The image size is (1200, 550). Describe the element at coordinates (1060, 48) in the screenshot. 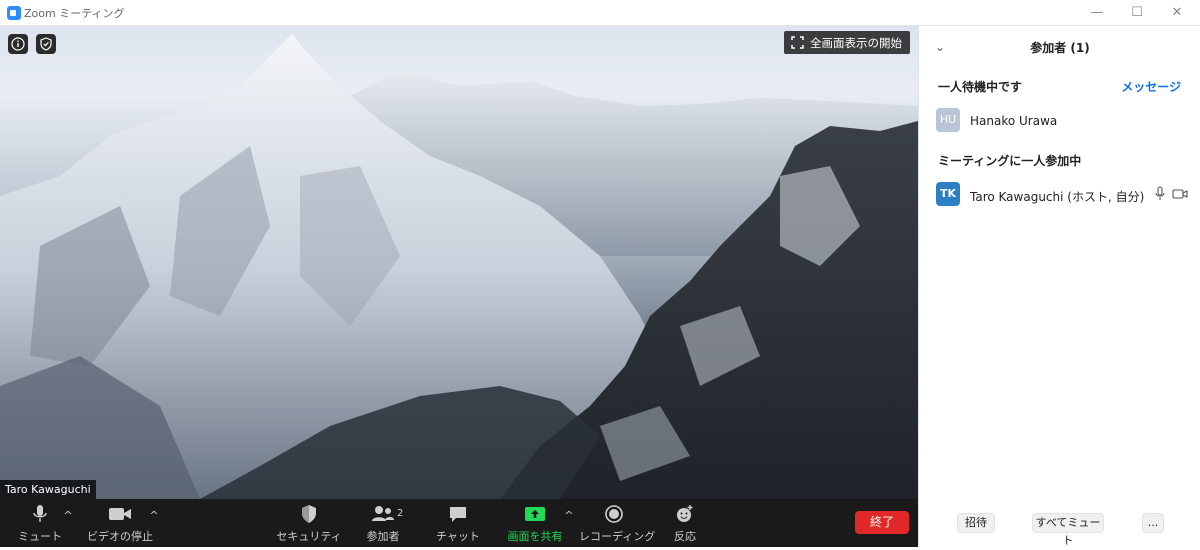

I see `panel-title: 参加者 (1)` at that location.